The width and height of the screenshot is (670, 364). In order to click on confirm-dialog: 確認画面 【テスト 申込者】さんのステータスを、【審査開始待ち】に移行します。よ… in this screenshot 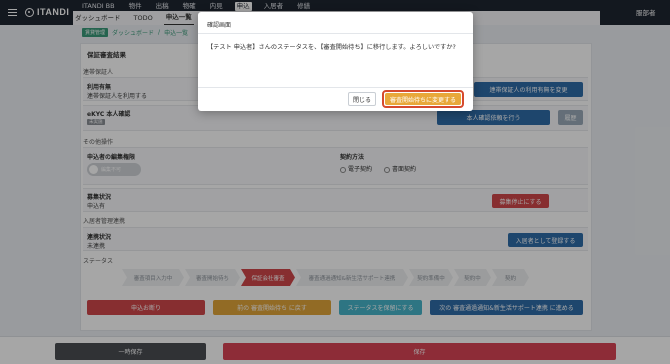, I will do `click(335, 61)`.